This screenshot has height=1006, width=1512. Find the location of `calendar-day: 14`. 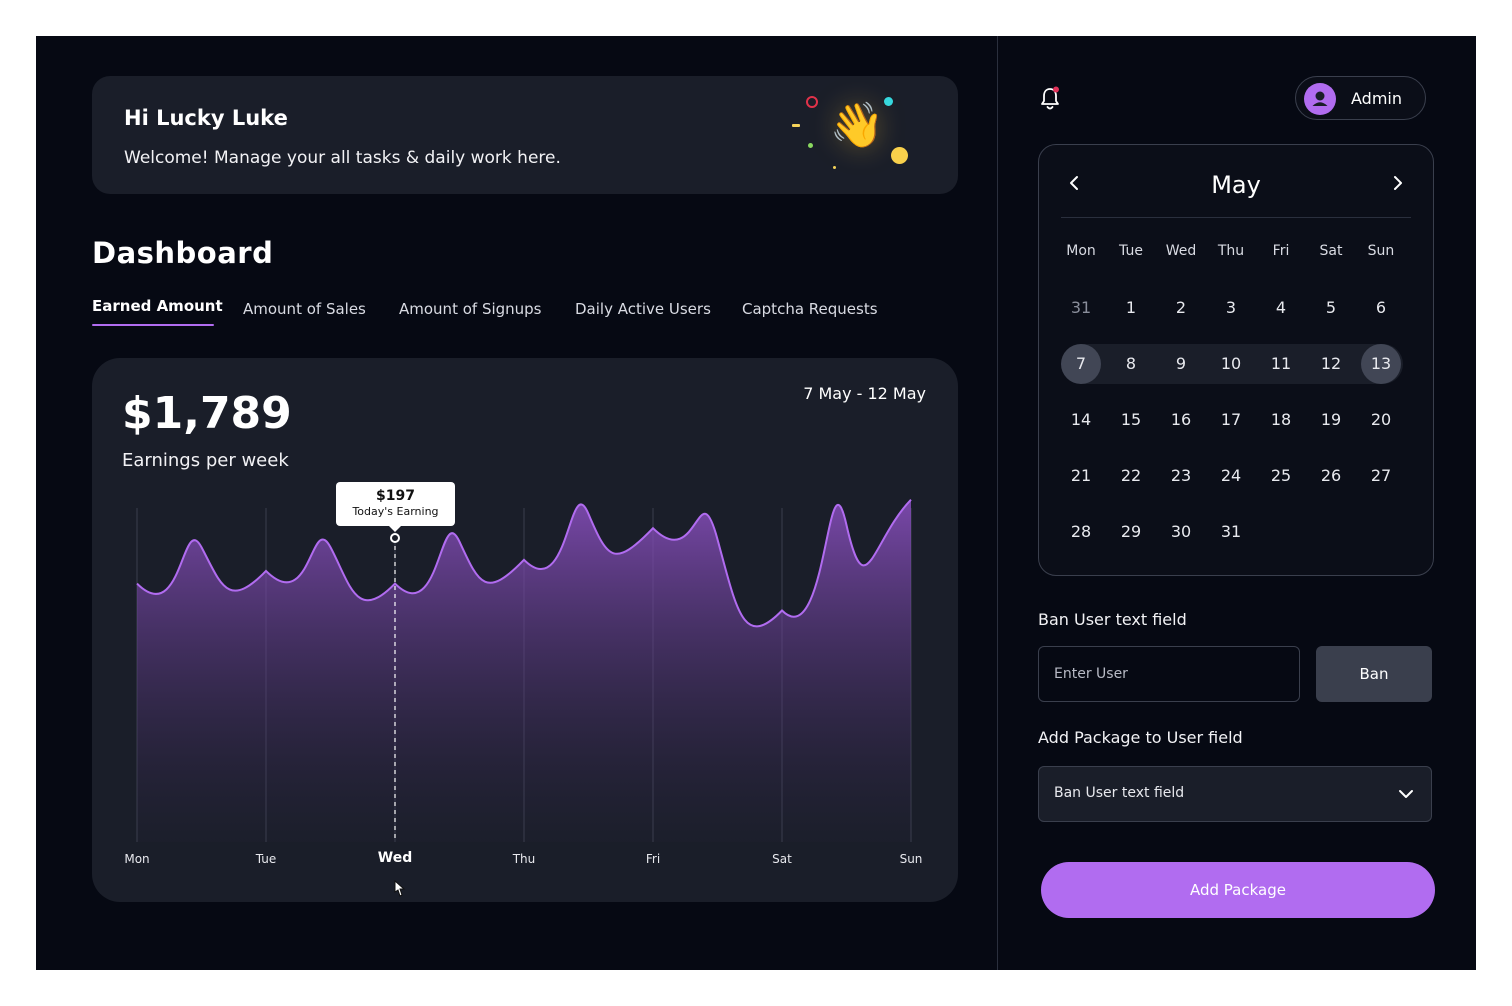

calendar-day: 14 is located at coordinates (1081, 420).